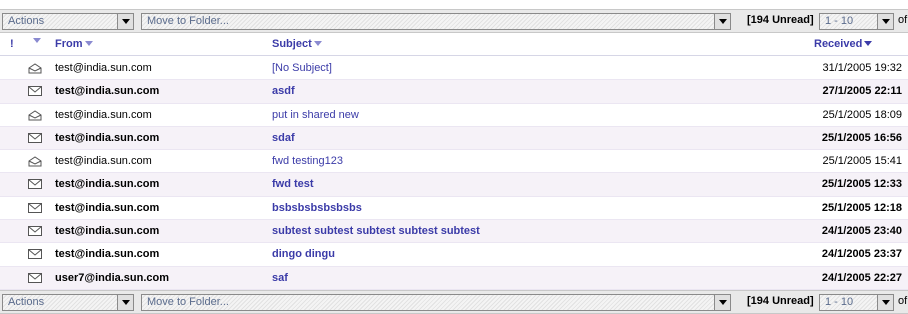 The image size is (908, 314). I want to click on message-received: 31/1/2005 19:32, so click(862, 68).